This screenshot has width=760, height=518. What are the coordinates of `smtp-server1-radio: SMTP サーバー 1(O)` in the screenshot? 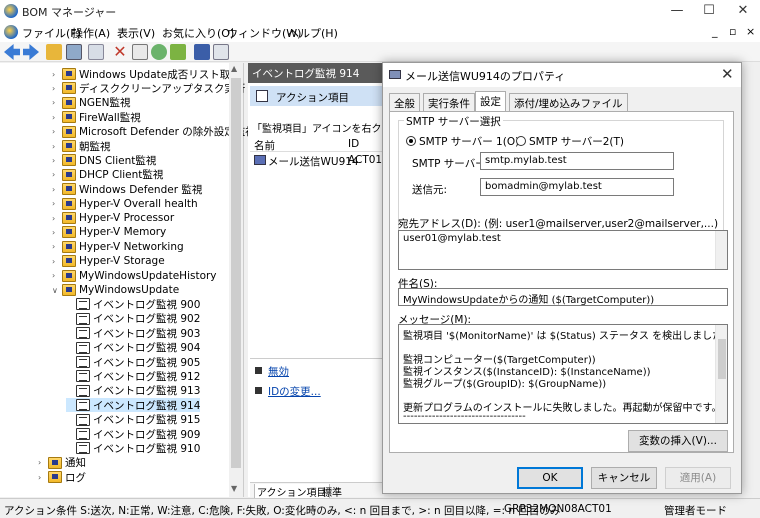 It's located at (462, 141).